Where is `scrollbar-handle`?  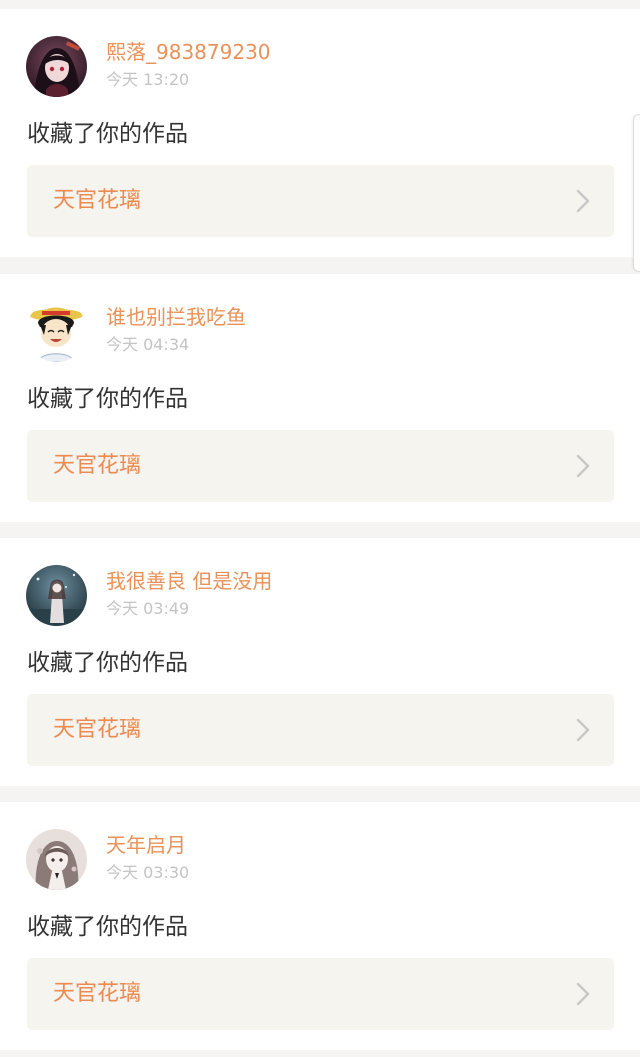 scrollbar-handle is located at coordinates (636, 193).